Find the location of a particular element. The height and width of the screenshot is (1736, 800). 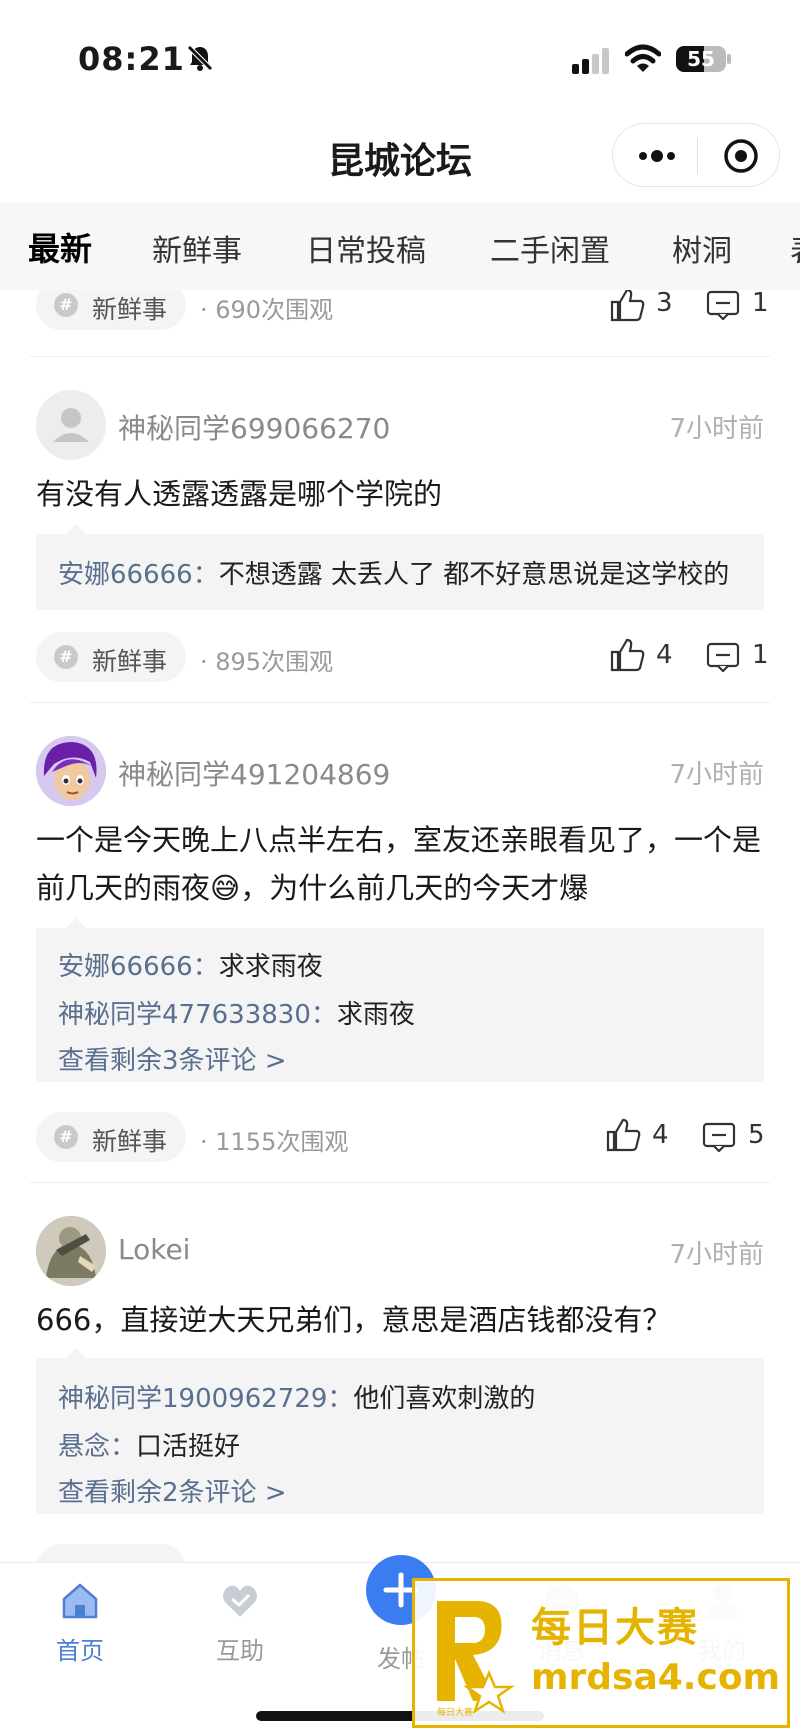

post-content: 有没有人透露透露是哪个学院的 is located at coordinates (239, 494).